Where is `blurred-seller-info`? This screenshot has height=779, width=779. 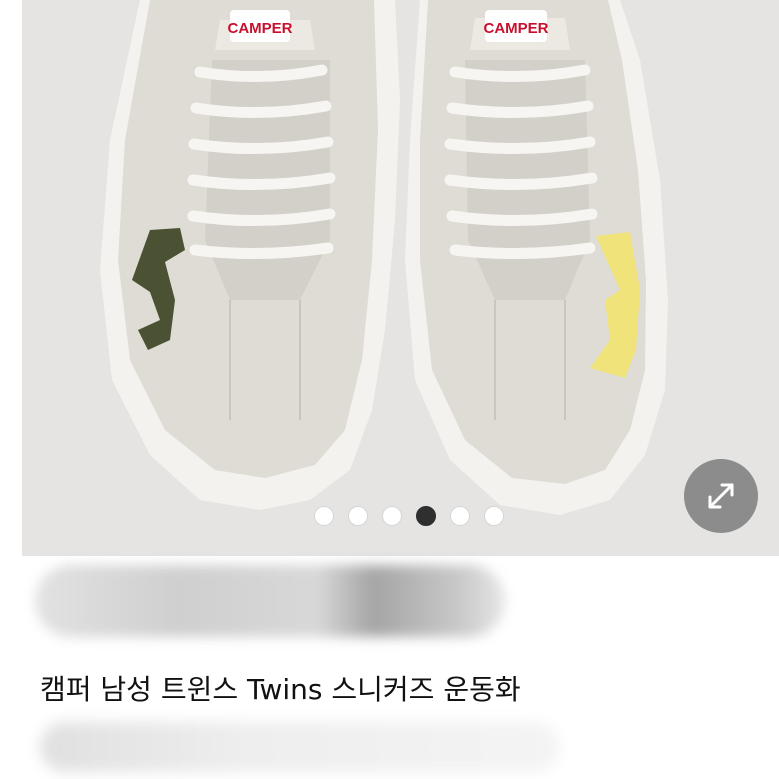 blurred-seller-info is located at coordinates (270, 601).